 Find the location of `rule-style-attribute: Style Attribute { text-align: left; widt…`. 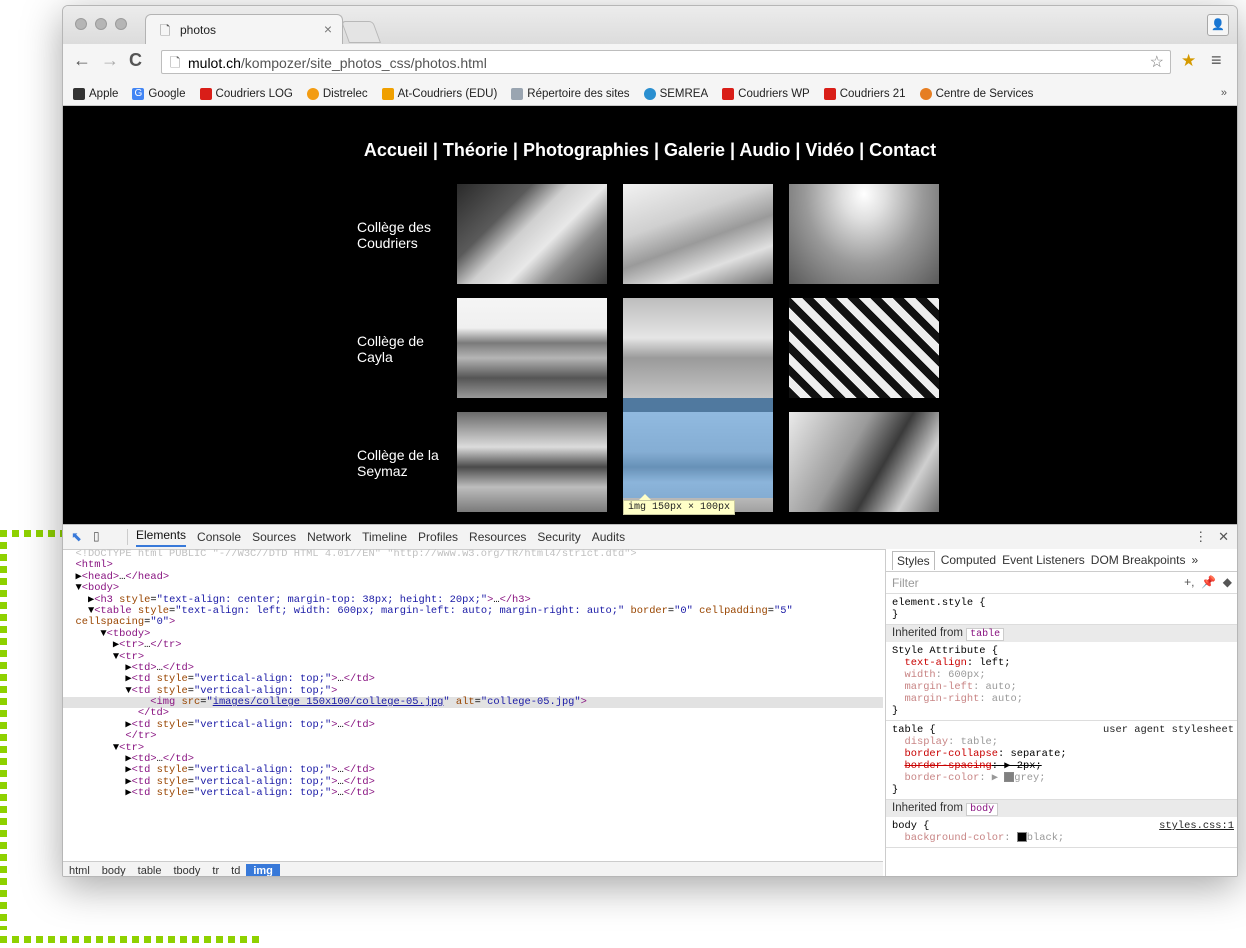

rule-style-attribute: Style Attribute { text-align: left; widt… is located at coordinates (1061, 681).